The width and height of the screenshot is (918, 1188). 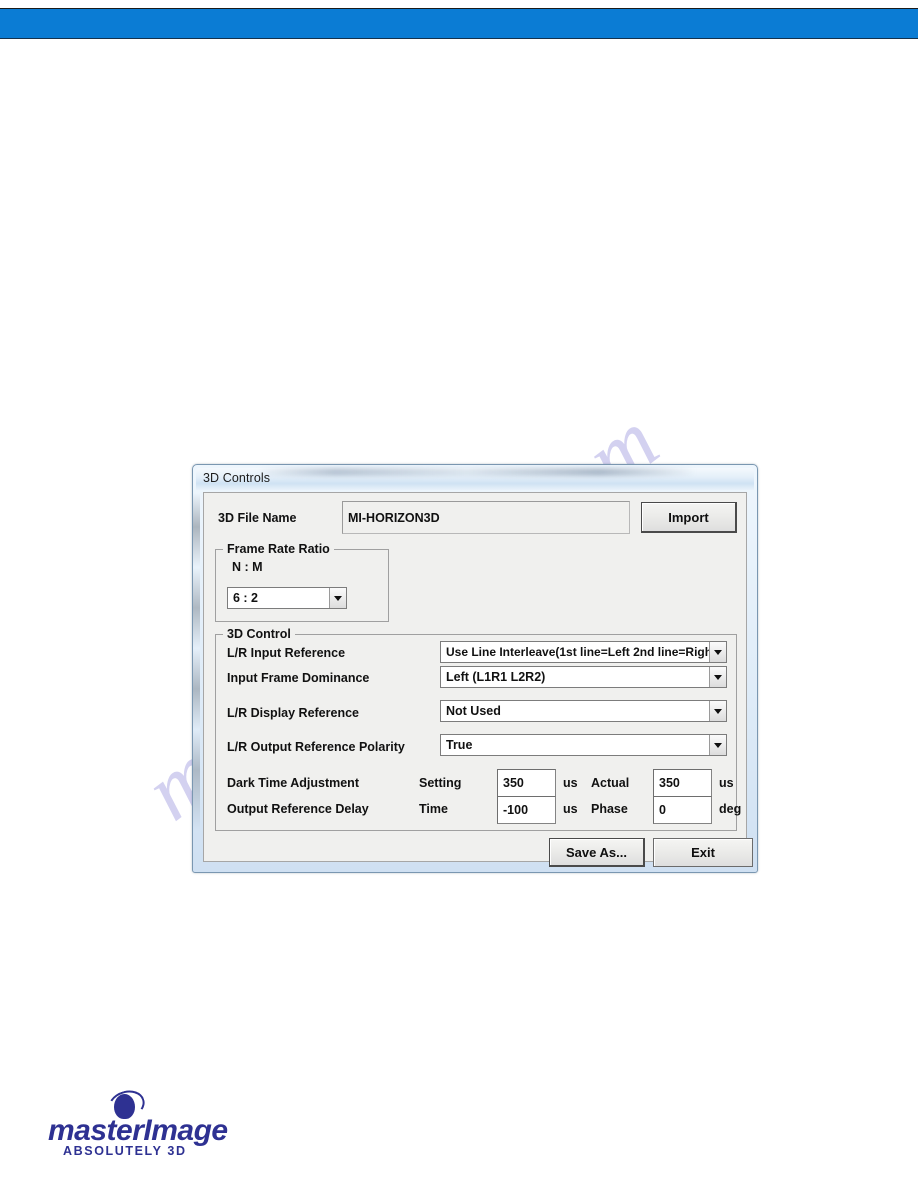 I want to click on output-delay-time-unit: us, so click(x=570, y=809).